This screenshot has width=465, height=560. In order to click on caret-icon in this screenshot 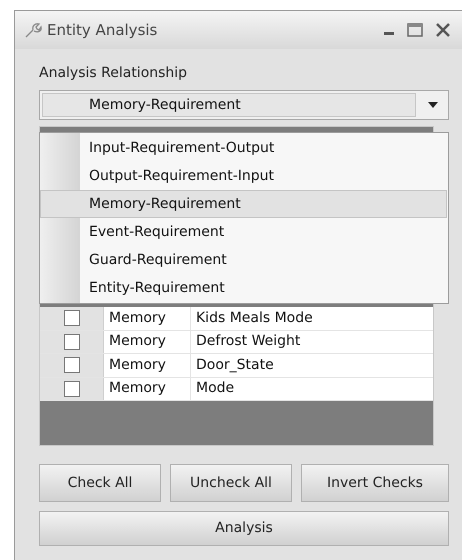, I will do `click(433, 105)`.